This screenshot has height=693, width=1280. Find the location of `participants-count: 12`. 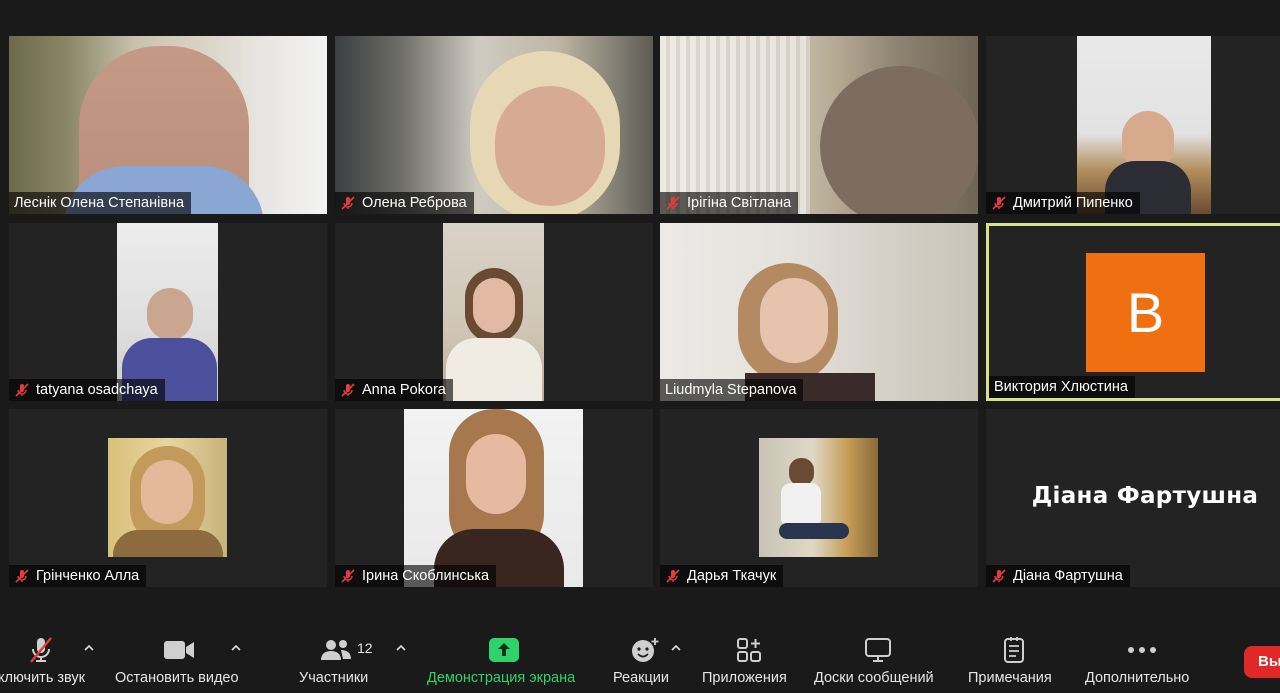

participants-count: 12 is located at coordinates (365, 648).